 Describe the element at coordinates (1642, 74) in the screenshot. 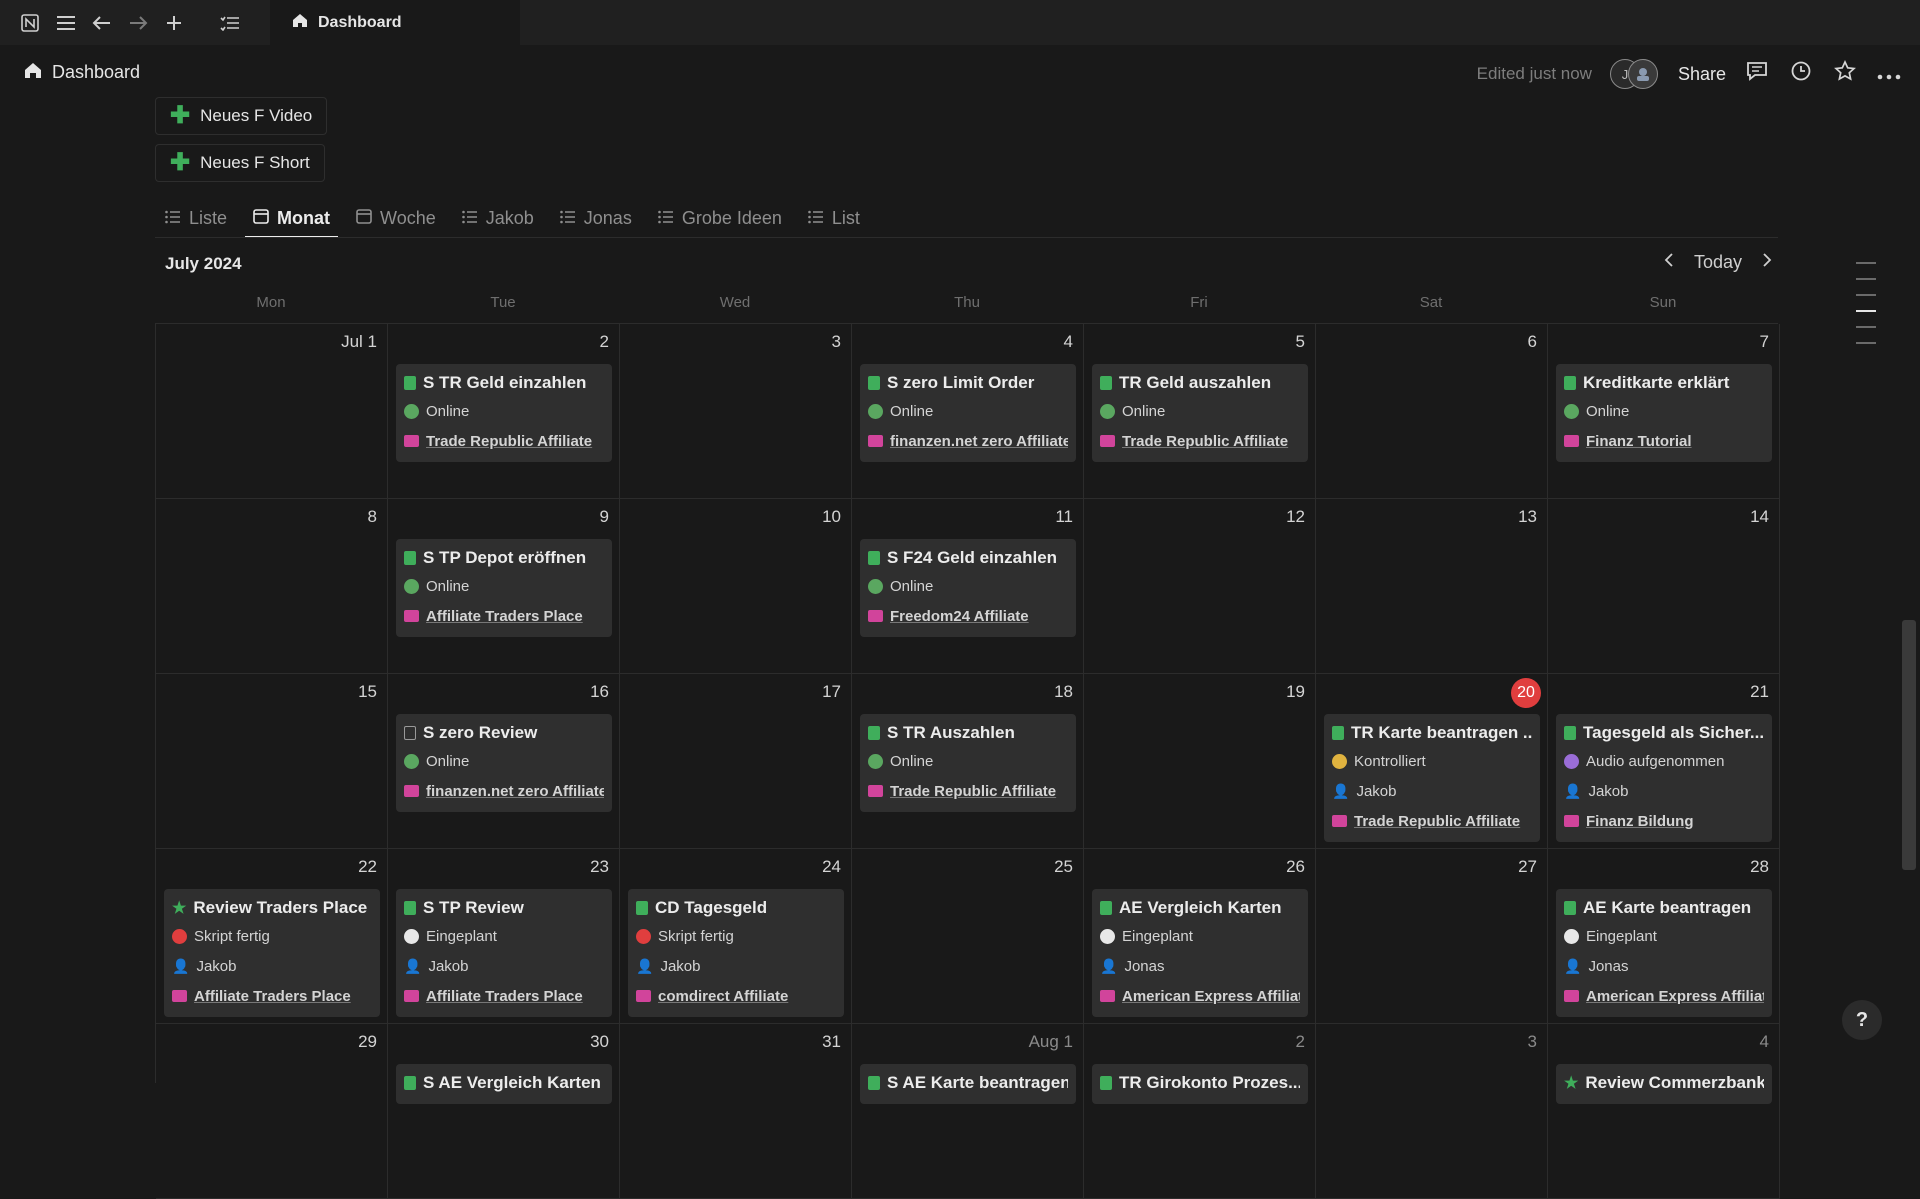

I see `avatar` at that location.